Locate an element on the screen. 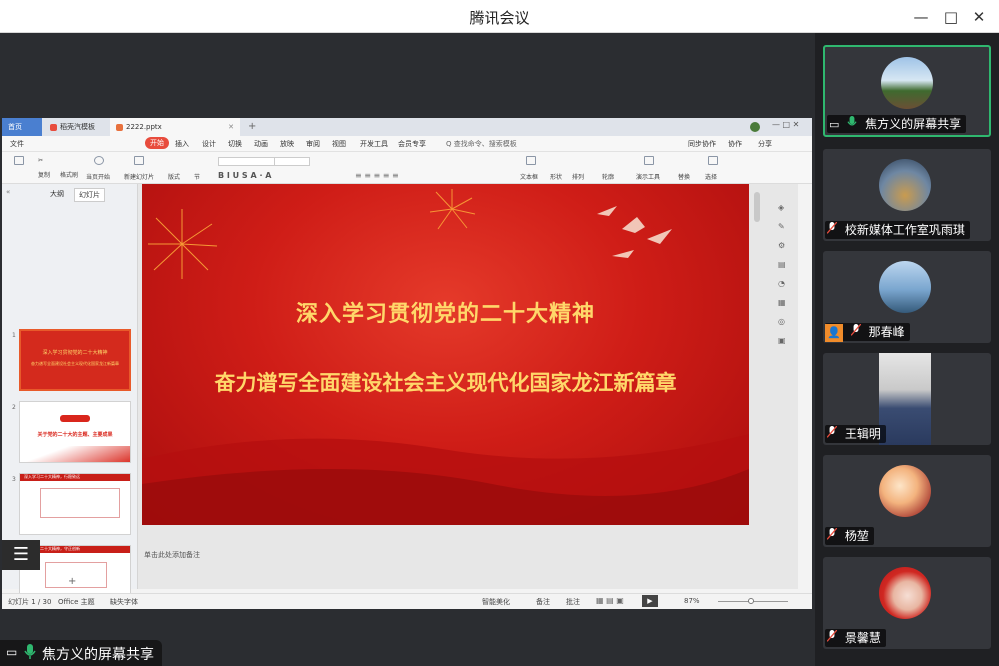 This screenshot has width=999, height=666. select-icon is located at coordinates (713, 160).